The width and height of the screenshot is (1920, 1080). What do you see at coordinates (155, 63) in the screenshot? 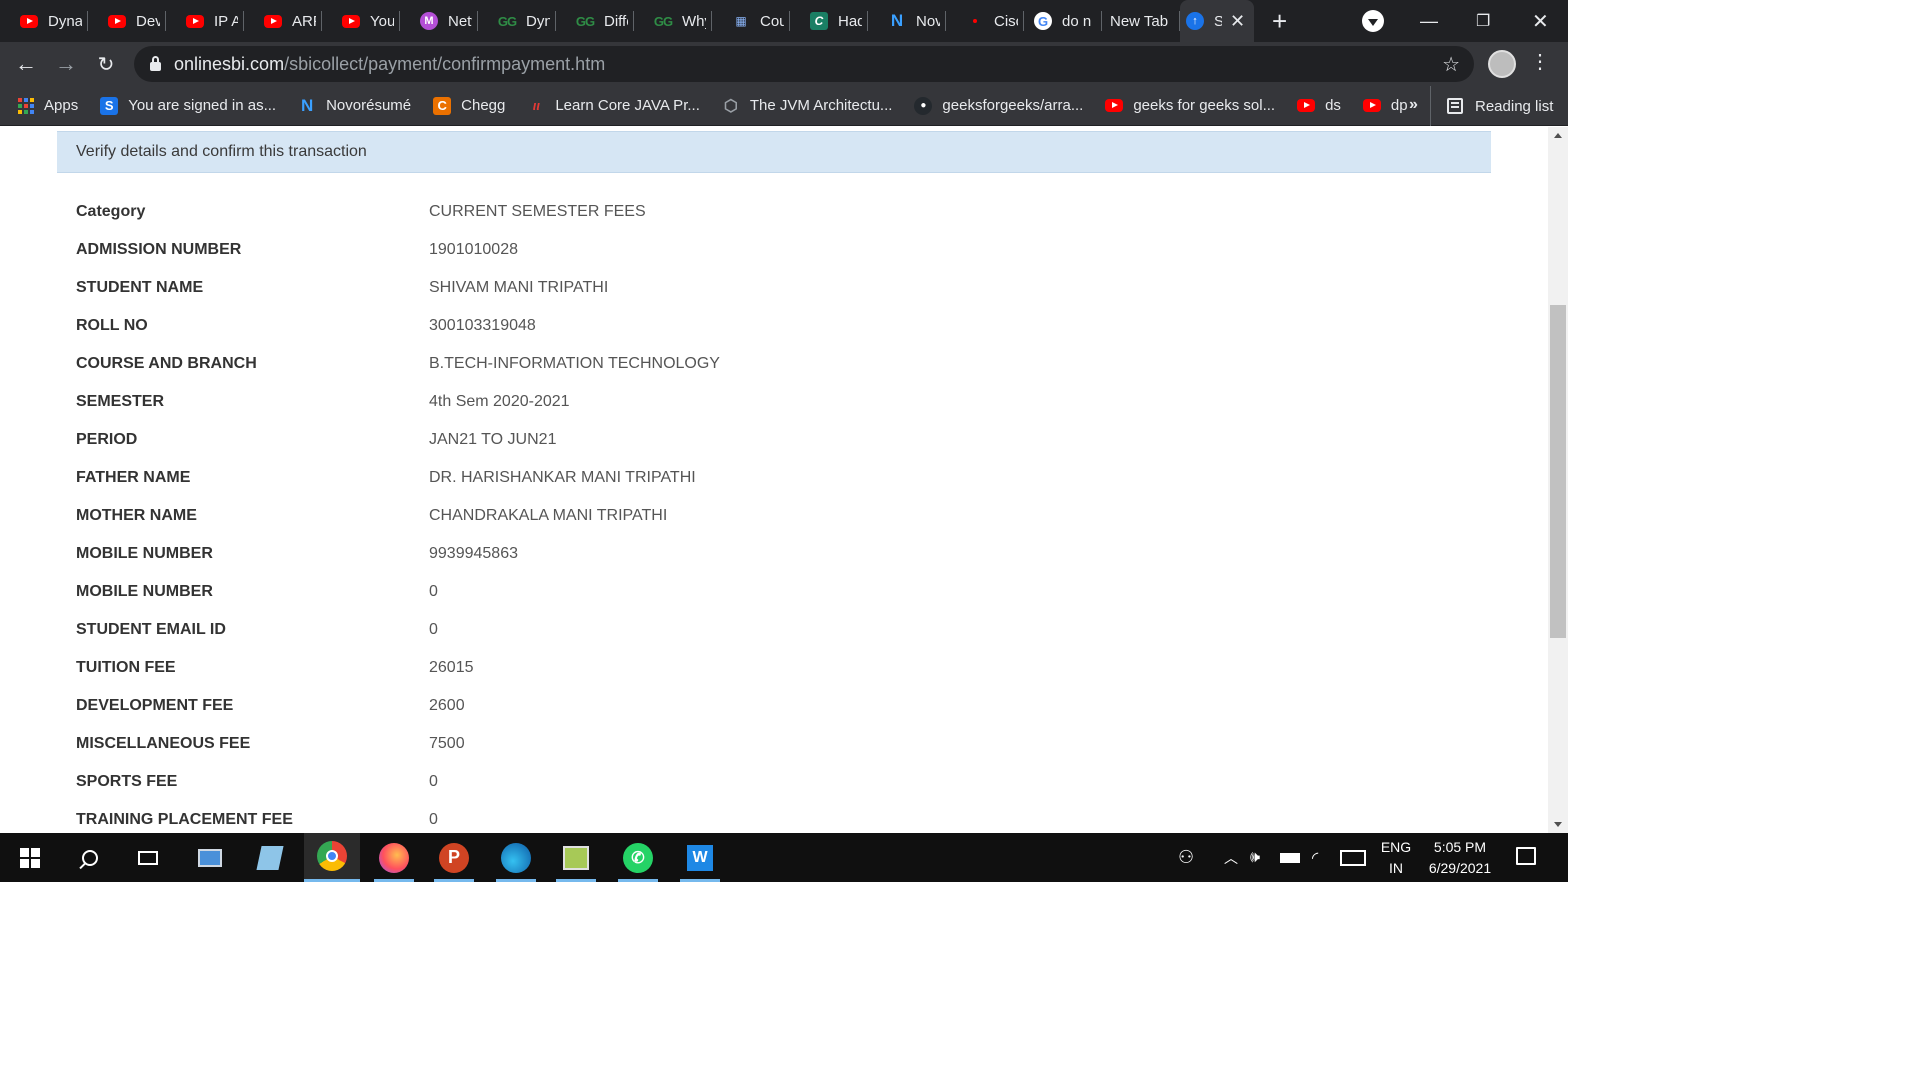
I see `lock-icon` at bounding box center [155, 63].